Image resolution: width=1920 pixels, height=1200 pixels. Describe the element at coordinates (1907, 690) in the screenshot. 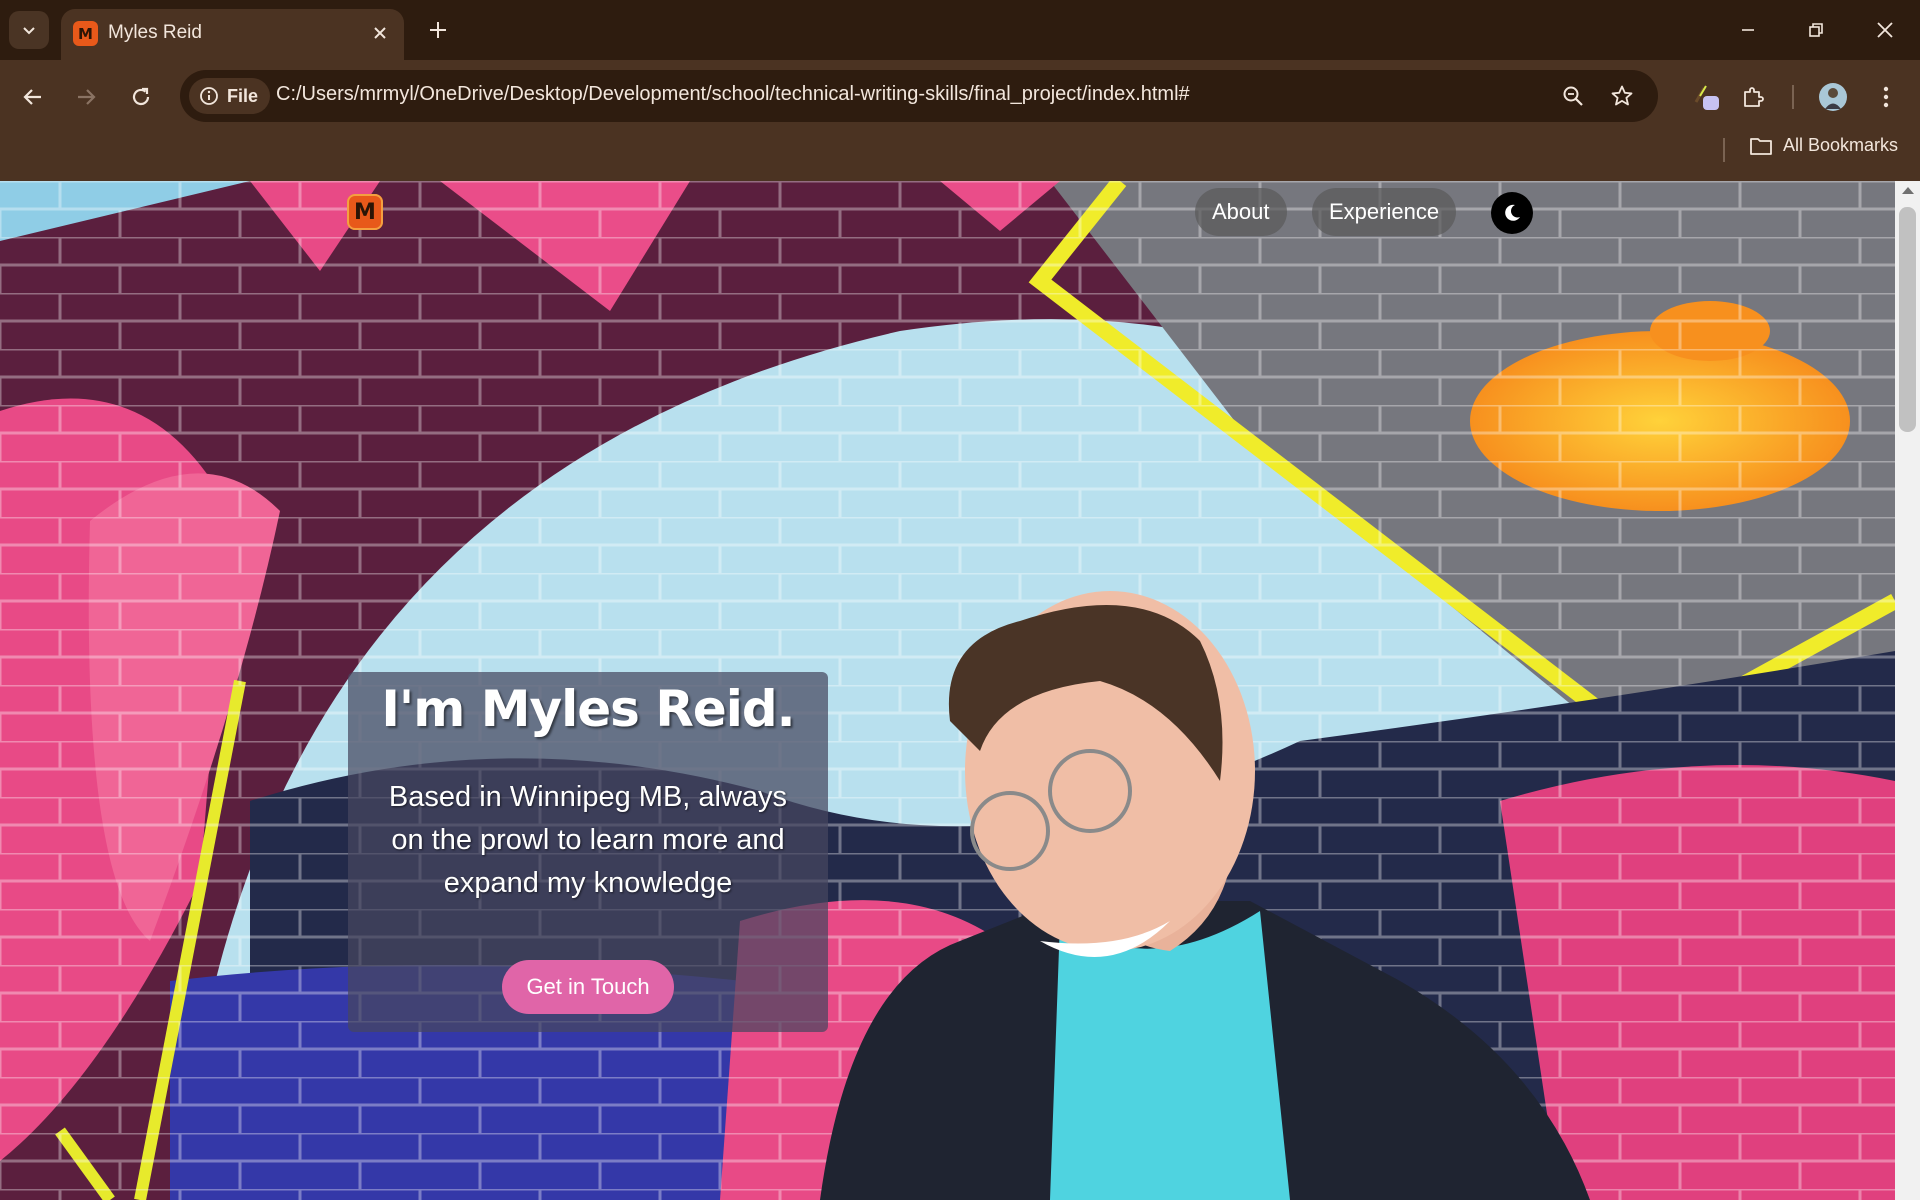

I see `page-scrollbar` at that location.